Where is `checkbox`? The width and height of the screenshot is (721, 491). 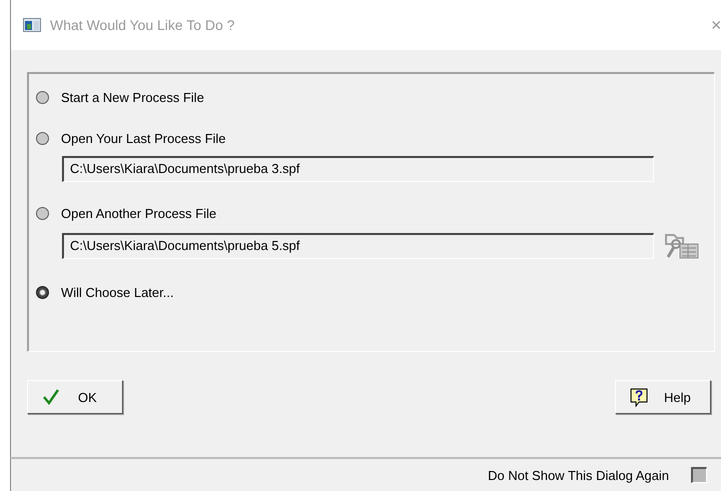
checkbox is located at coordinates (699, 475).